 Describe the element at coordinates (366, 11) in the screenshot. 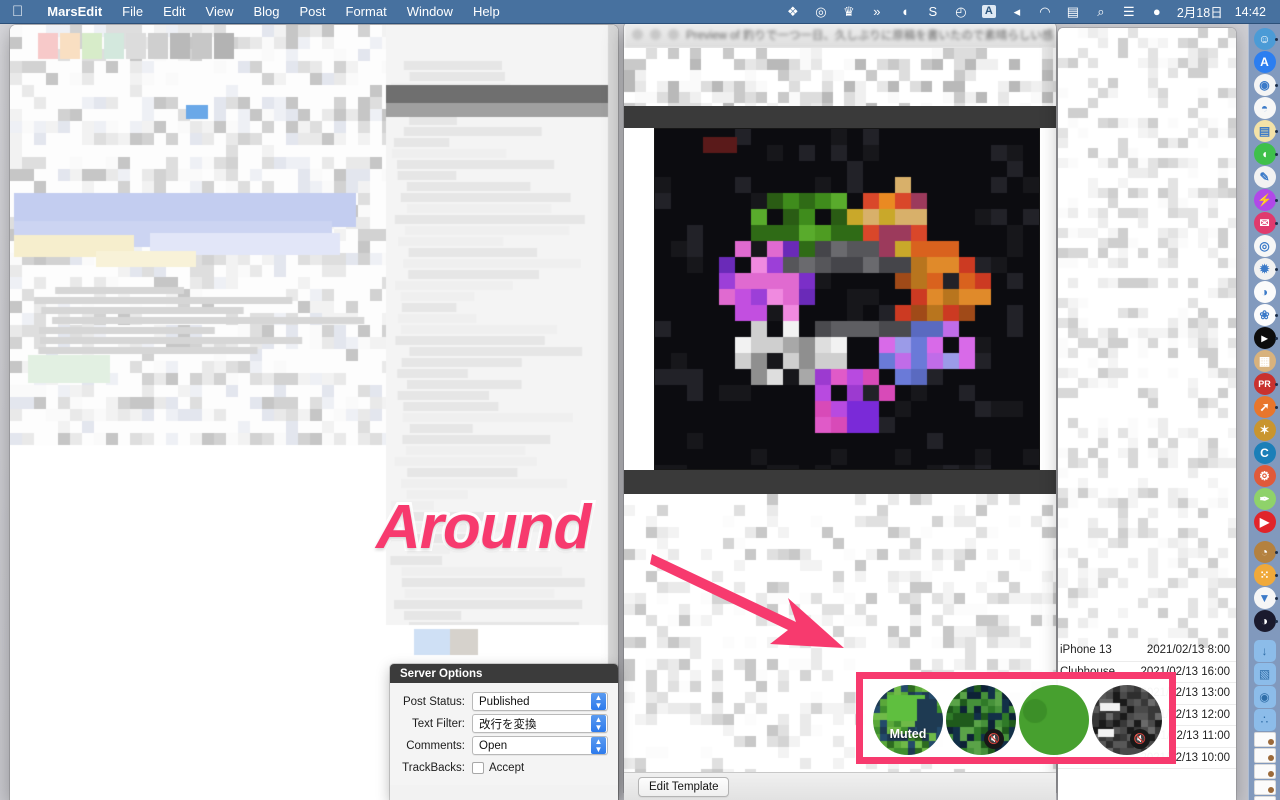

I see `menu-item-format: Format` at that location.